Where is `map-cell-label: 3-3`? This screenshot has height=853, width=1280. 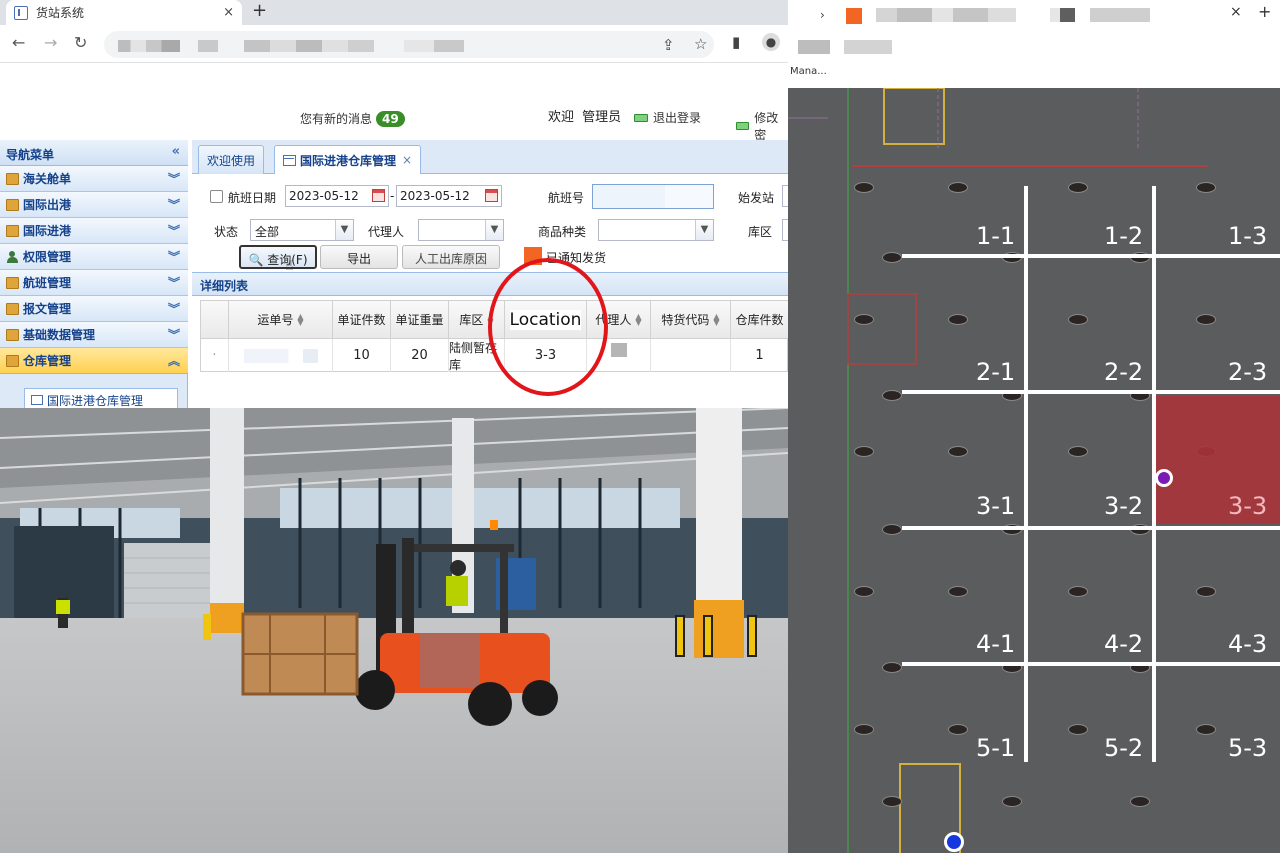 map-cell-label: 3-3 is located at coordinates (1247, 506).